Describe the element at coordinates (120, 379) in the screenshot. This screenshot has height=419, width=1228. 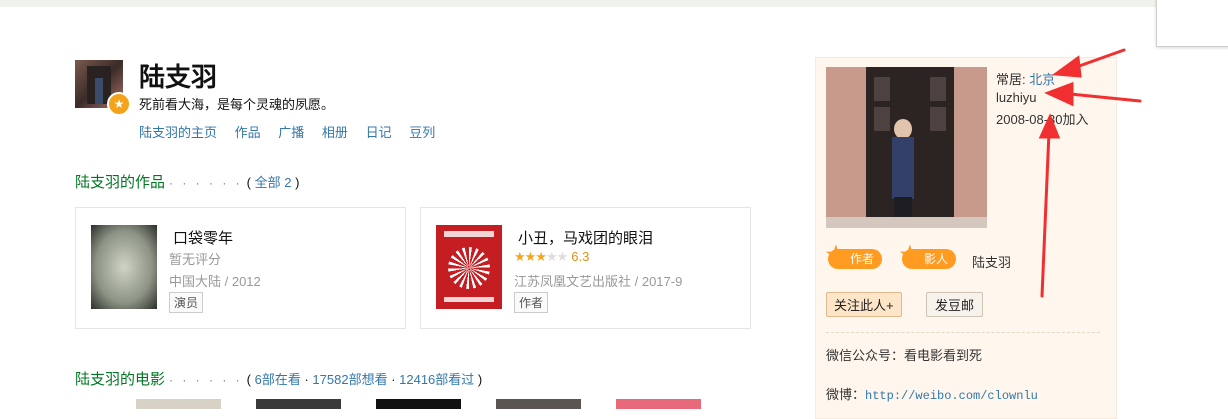
I see `movies-heading: 陆支羽的电影` at that location.